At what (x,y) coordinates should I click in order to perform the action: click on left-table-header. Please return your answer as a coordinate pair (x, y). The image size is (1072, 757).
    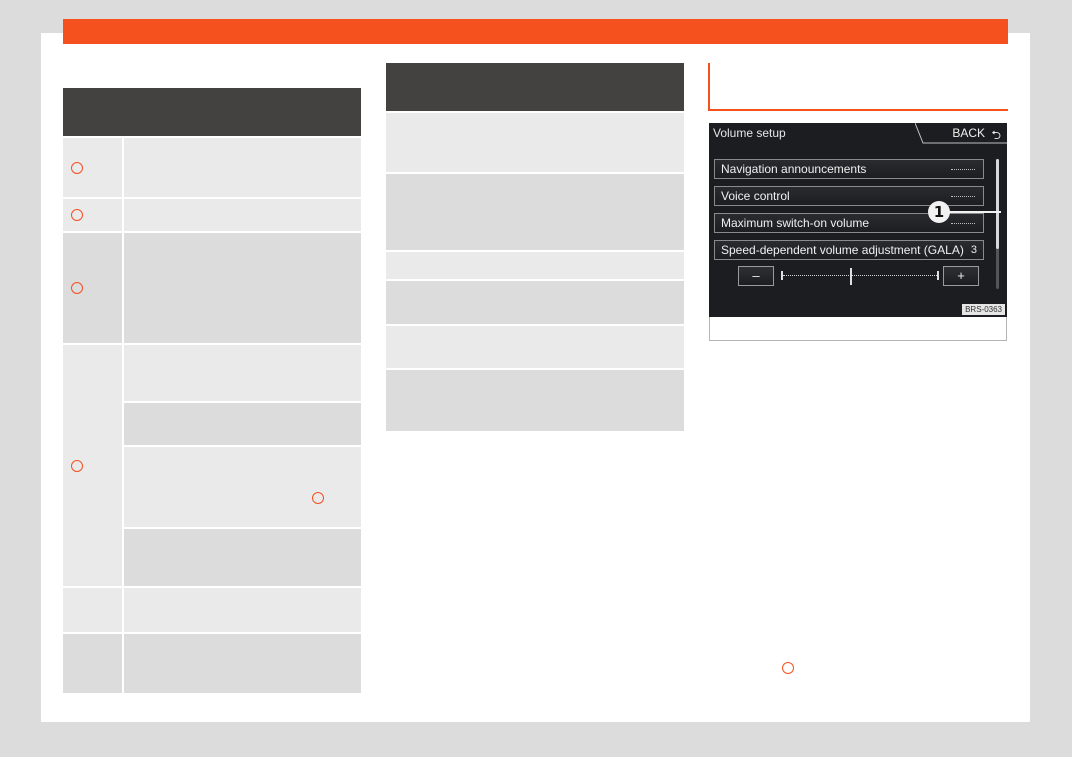
    Looking at the image, I should click on (212, 112).